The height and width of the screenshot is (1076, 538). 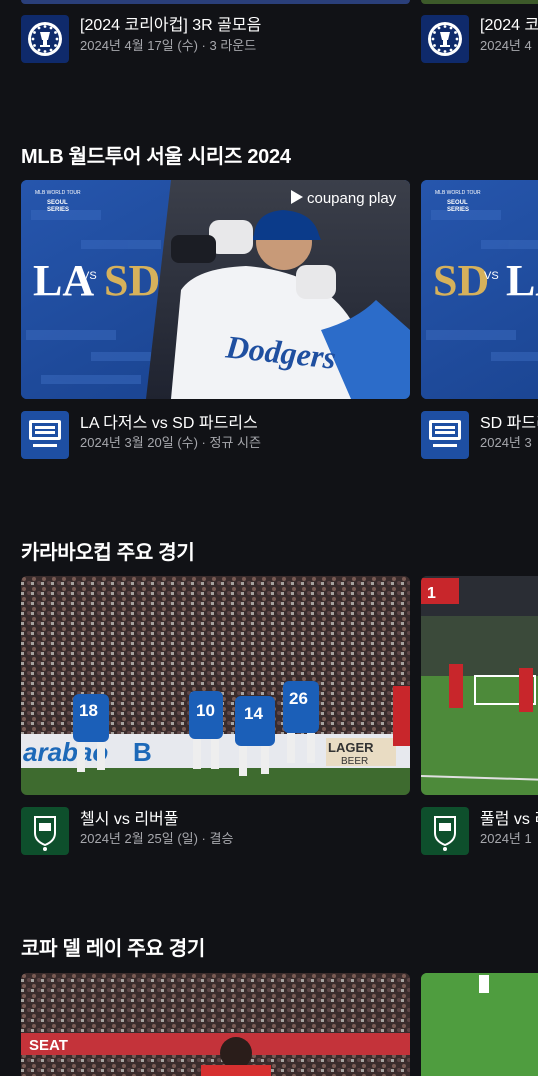 I want to click on card-title: SD 파드리, so click(x=509, y=423).